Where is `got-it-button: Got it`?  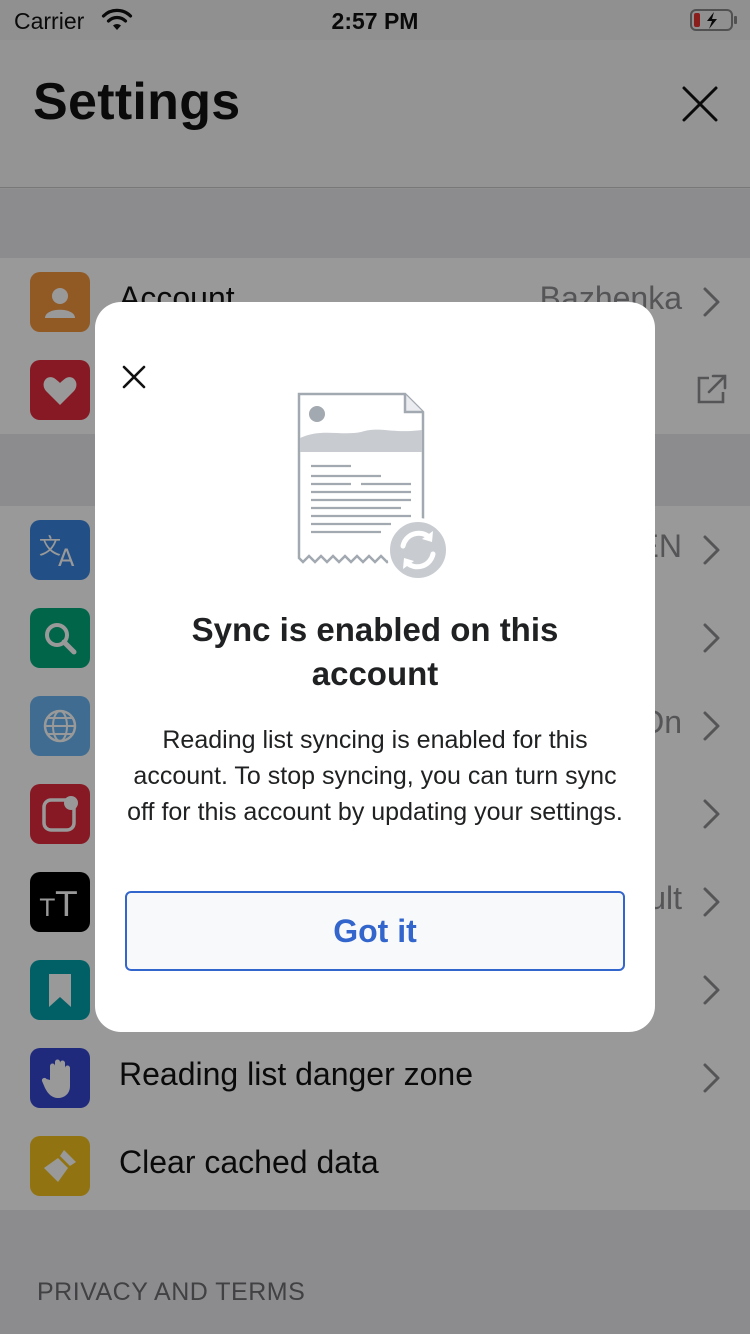 got-it-button: Got it is located at coordinates (375, 931).